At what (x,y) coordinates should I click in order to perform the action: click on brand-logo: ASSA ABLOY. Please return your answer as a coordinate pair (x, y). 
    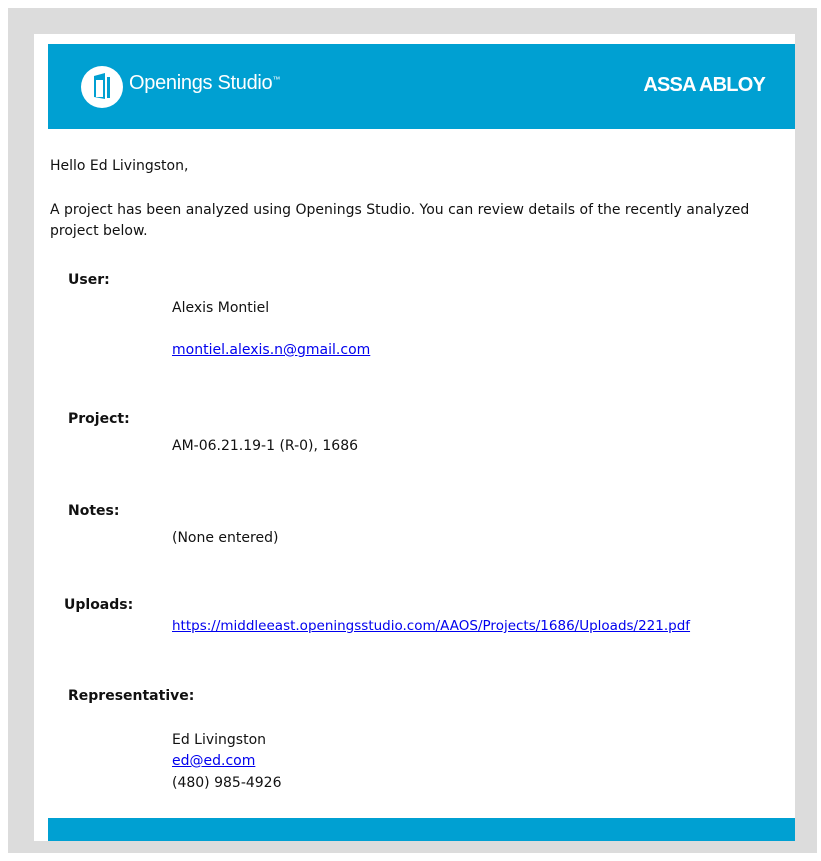
    Looking at the image, I should click on (704, 85).